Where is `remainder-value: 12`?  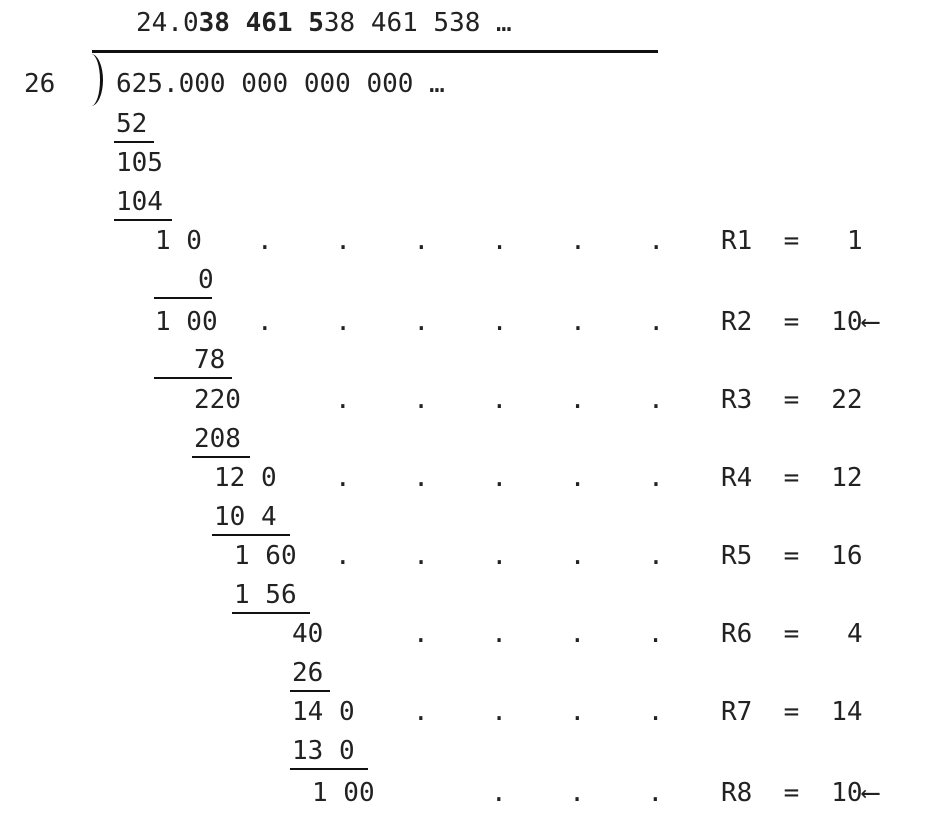 remainder-value: 12 is located at coordinates (847, 478).